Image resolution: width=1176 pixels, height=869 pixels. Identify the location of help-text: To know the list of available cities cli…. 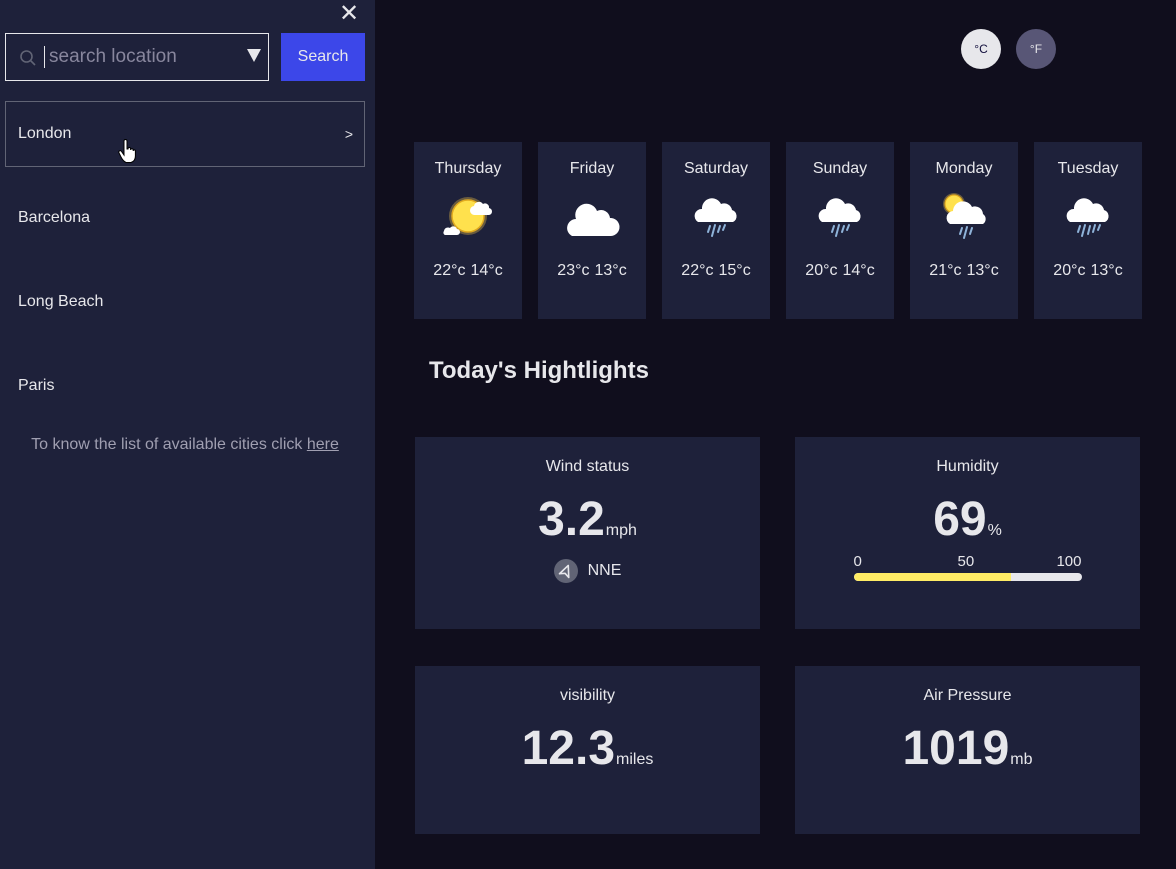
(185, 445).